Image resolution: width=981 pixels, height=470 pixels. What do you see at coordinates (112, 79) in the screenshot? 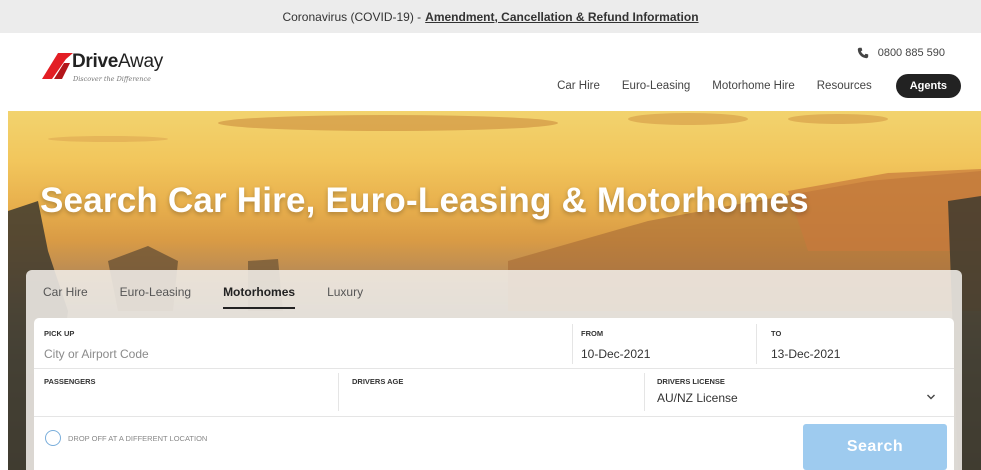
I see `logo-tagline: Discover the Difference` at bounding box center [112, 79].